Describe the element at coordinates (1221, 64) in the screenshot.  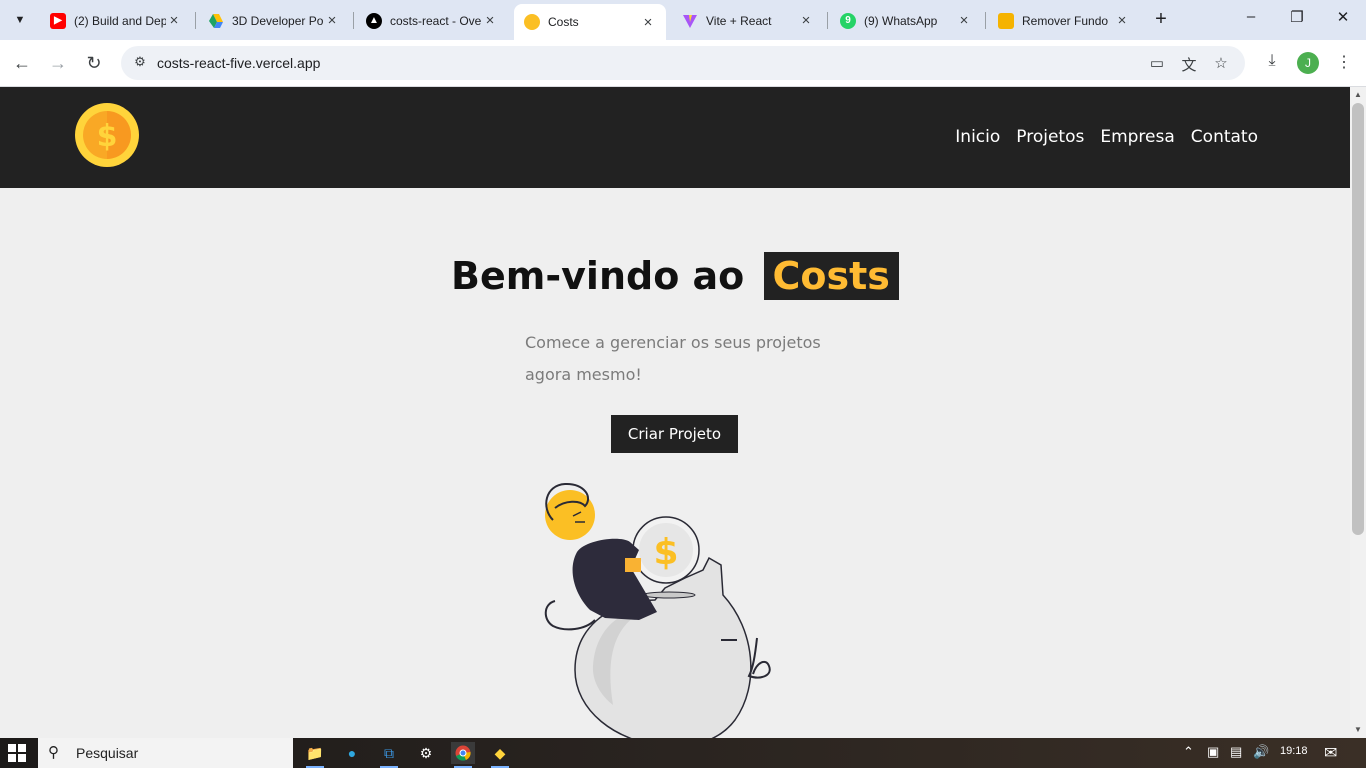
I see `bookmark-star-icon: ☆` at that location.